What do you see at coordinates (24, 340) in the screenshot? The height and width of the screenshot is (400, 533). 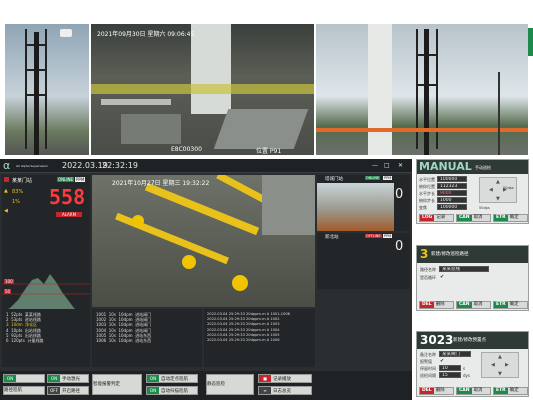 I see `list-item: 6 120pts 计量线路` at bounding box center [24, 340].